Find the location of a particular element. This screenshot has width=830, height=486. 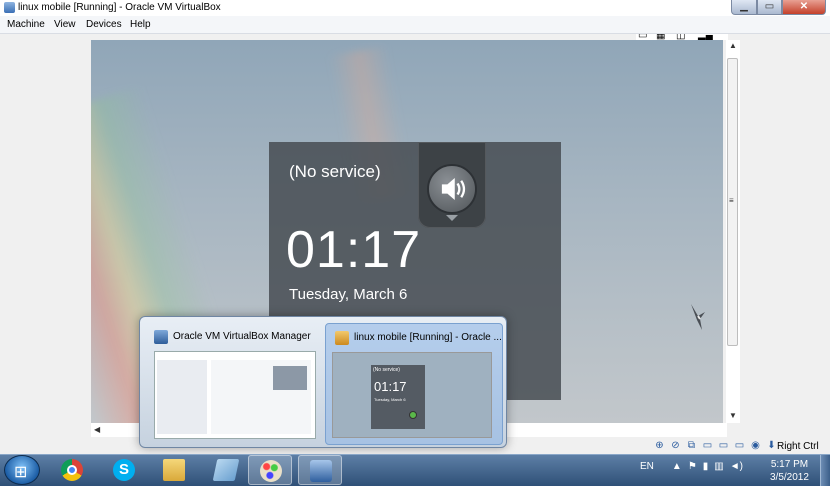

thumb-status-text: (No service) is located at coordinates (386, 370).